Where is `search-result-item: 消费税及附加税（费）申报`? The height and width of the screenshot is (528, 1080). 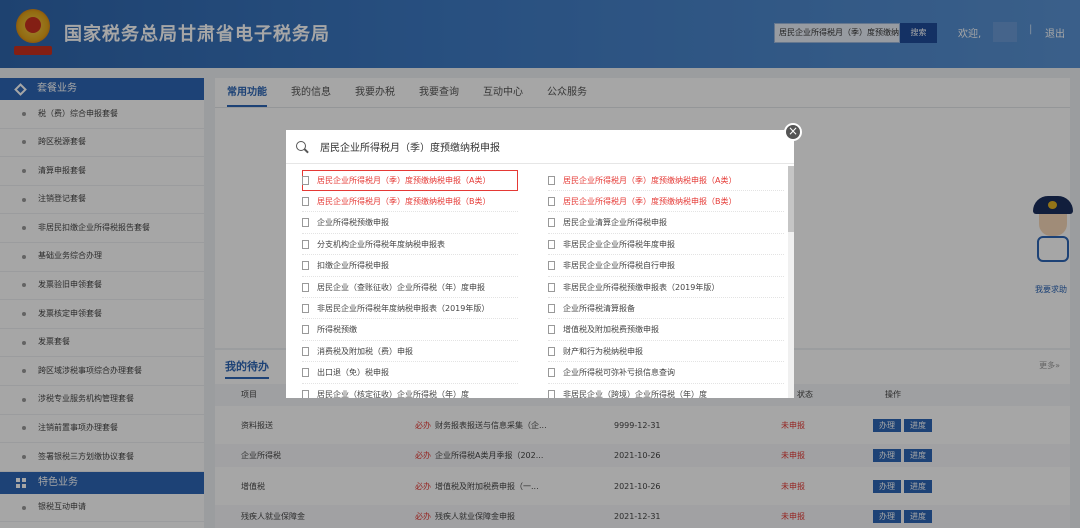
search-result-item: 消费税及附加税（费）申报 is located at coordinates (410, 352).